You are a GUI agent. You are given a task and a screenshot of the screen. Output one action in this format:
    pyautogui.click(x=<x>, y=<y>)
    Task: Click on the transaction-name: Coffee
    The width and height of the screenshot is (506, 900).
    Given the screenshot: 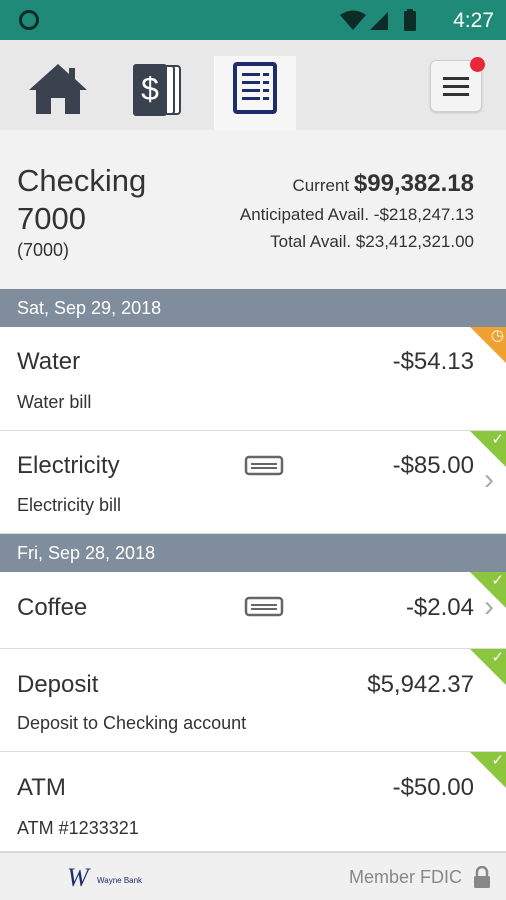 What is the action you would take?
    pyautogui.click(x=52, y=607)
    